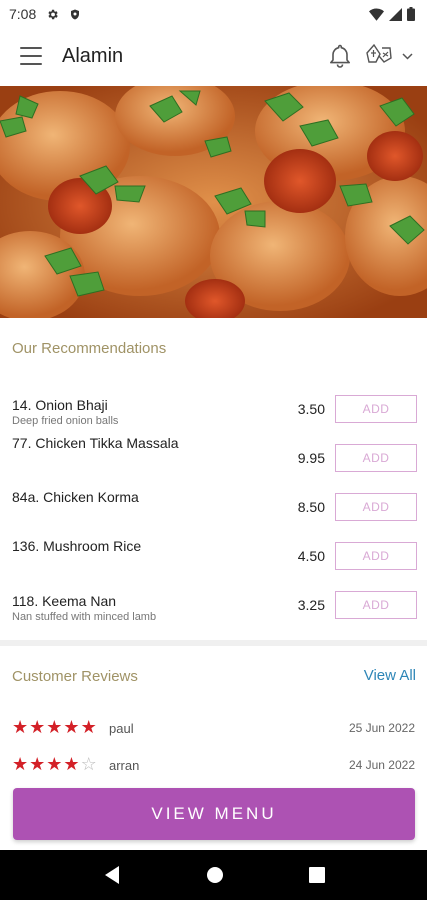 The height and width of the screenshot is (900, 427). I want to click on menu-item: 77. Chicken Tikka Massala 9.95 ADD, so click(213, 456).